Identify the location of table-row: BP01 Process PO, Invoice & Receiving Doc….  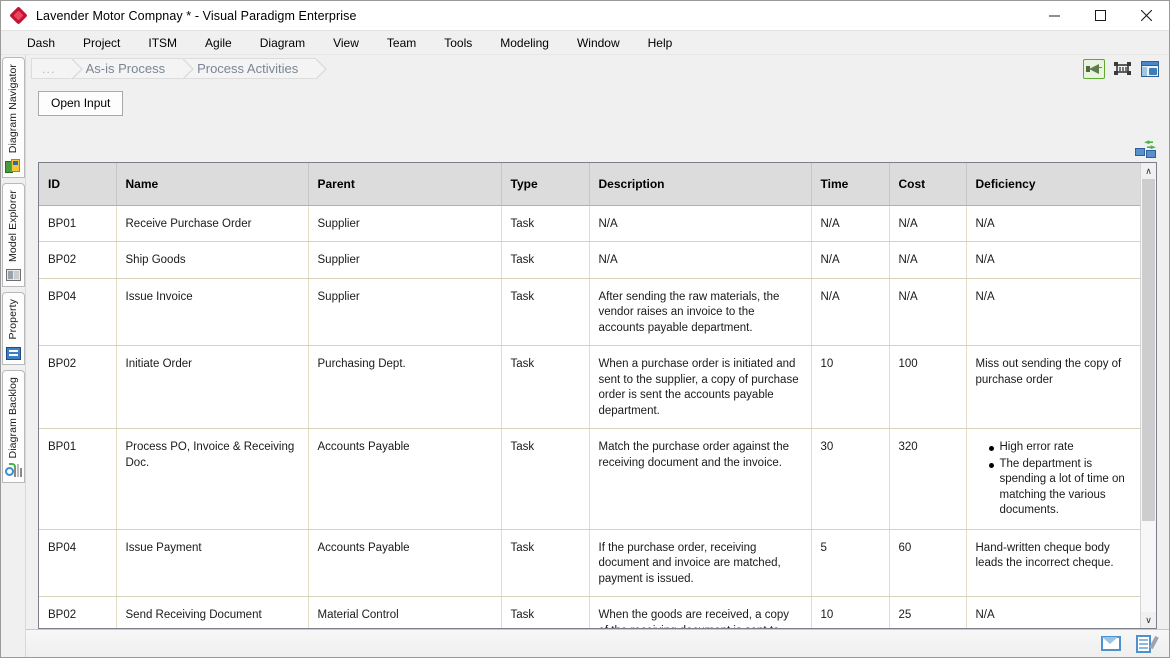
(589, 479).